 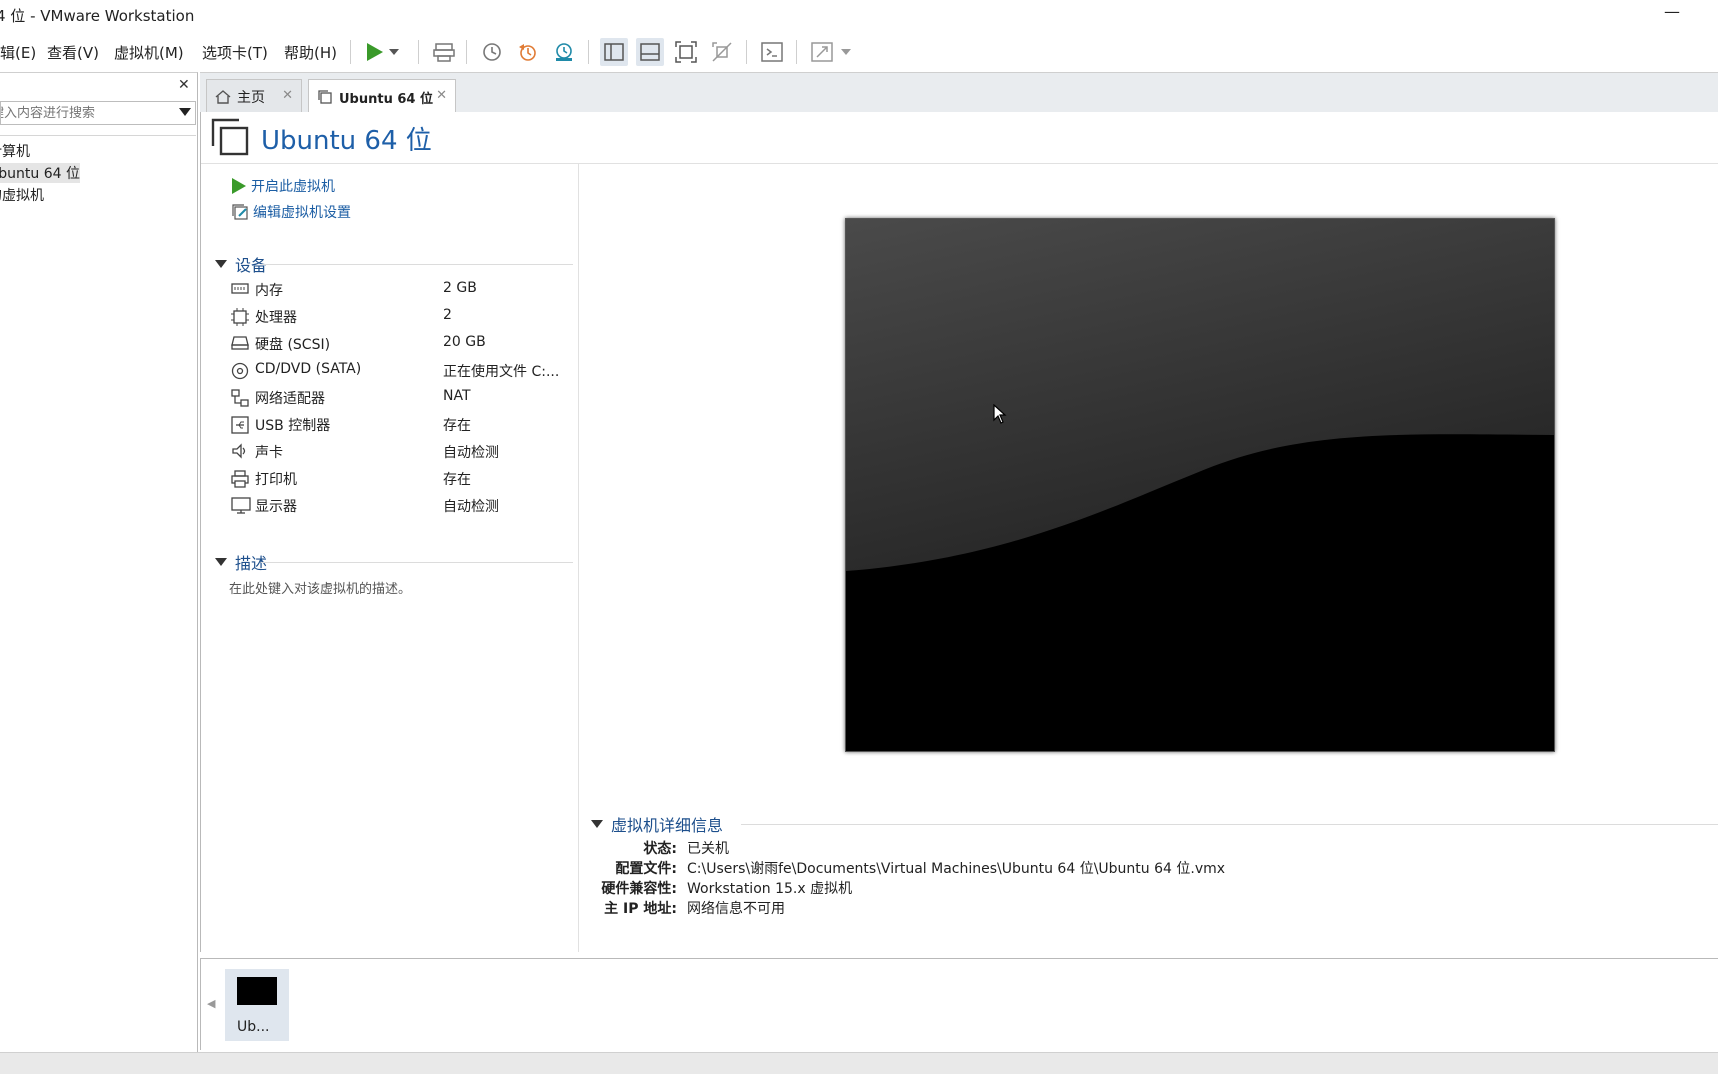 What do you see at coordinates (325, 97) in the screenshot?
I see `vm-icon` at bounding box center [325, 97].